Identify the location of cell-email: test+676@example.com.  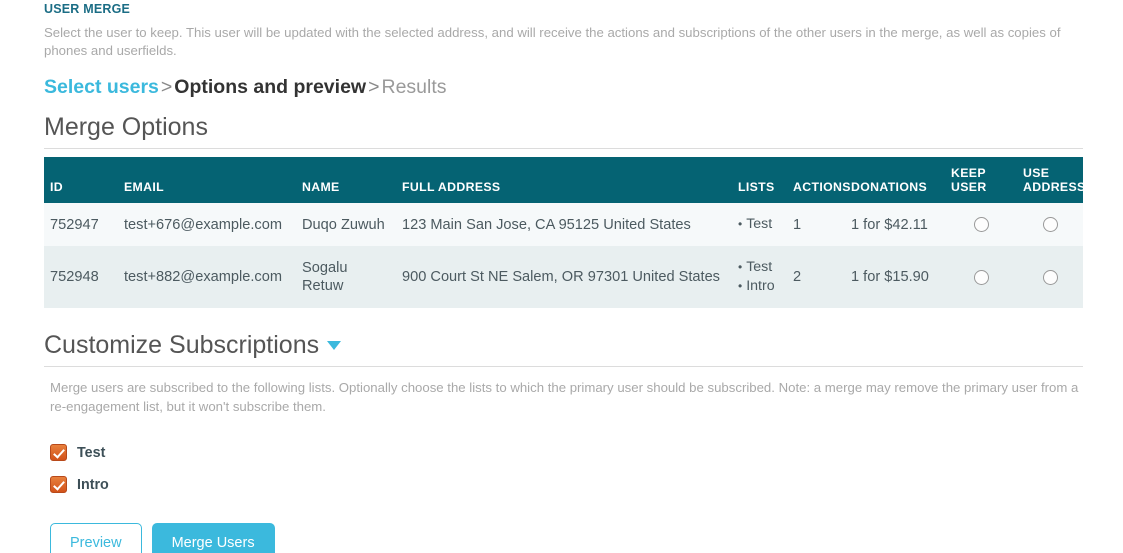
(207, 224).